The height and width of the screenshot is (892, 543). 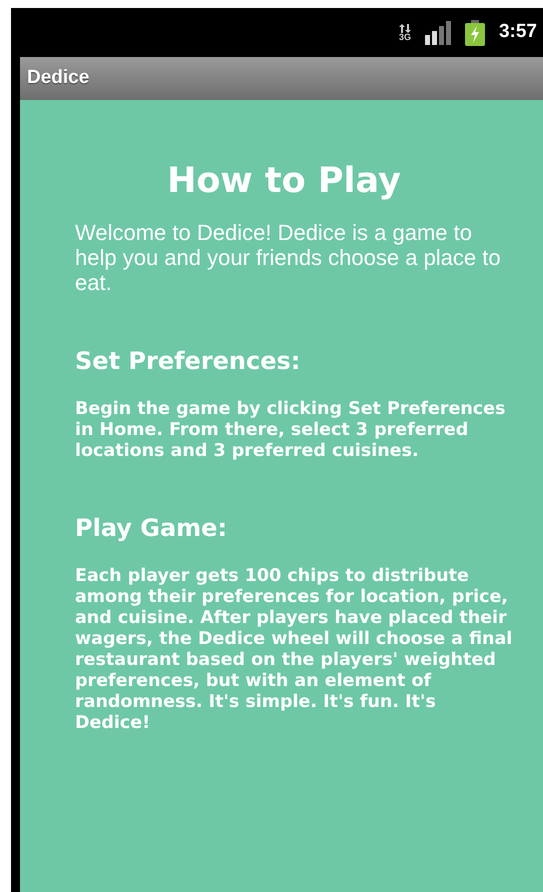 What do you see at coordinates (284, 181) in the screenshot?
I see `page-title: How to Play` at bounding box center [284, 181].